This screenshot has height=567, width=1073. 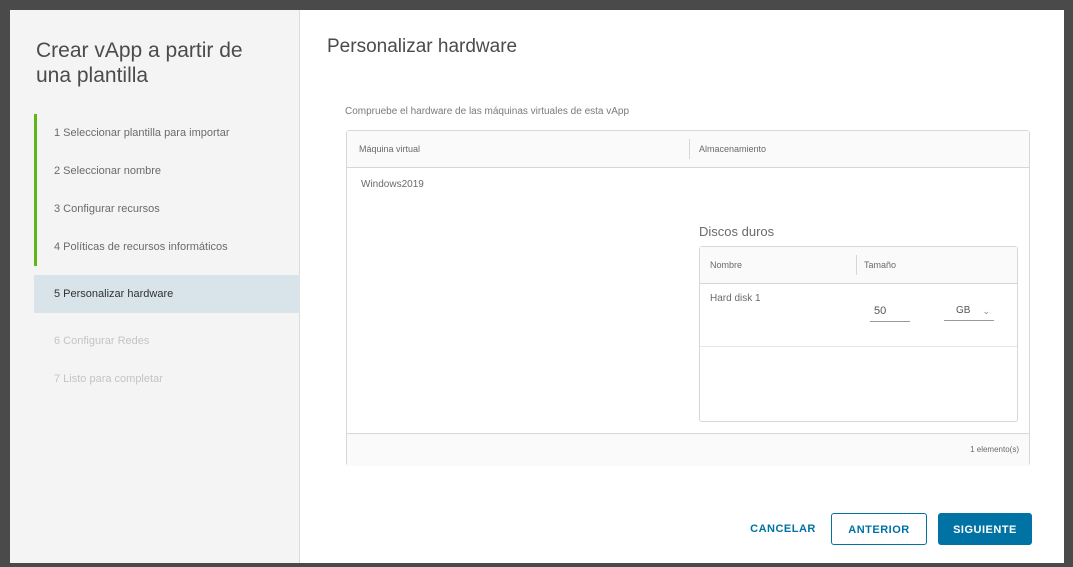 I want to click on hard-disks-label: Discos duros, so click(x=737, y=231).